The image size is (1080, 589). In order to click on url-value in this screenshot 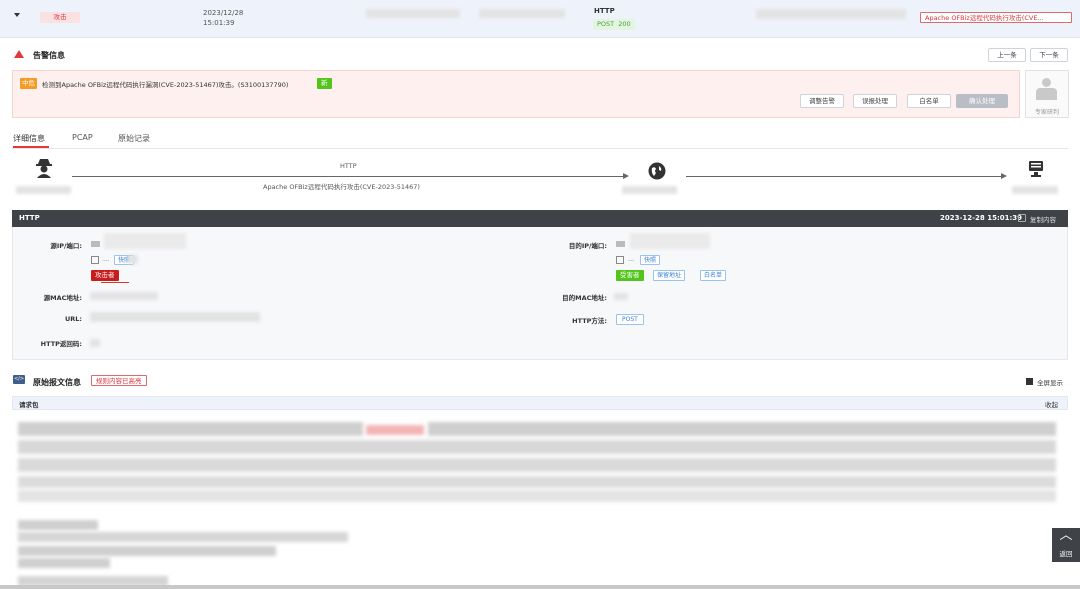, I will do `click(175, 317)`.